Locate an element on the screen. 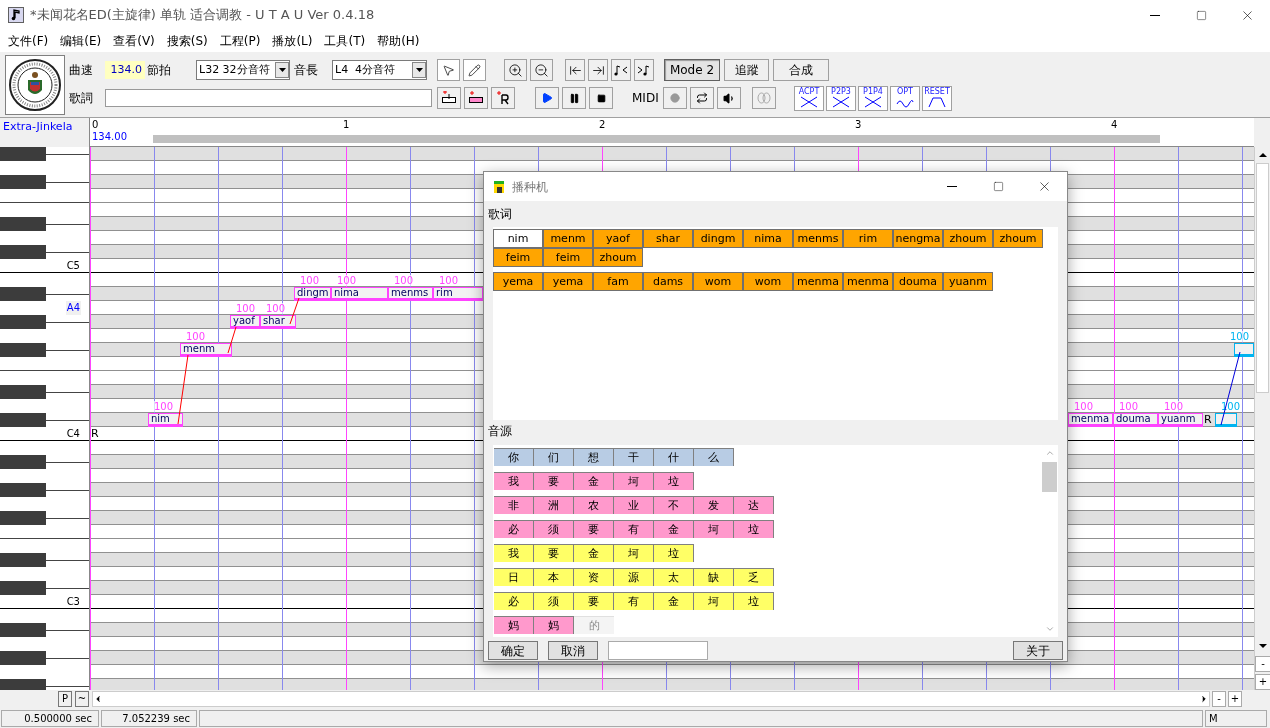  speaker-button is located at coordinates (729, 98).